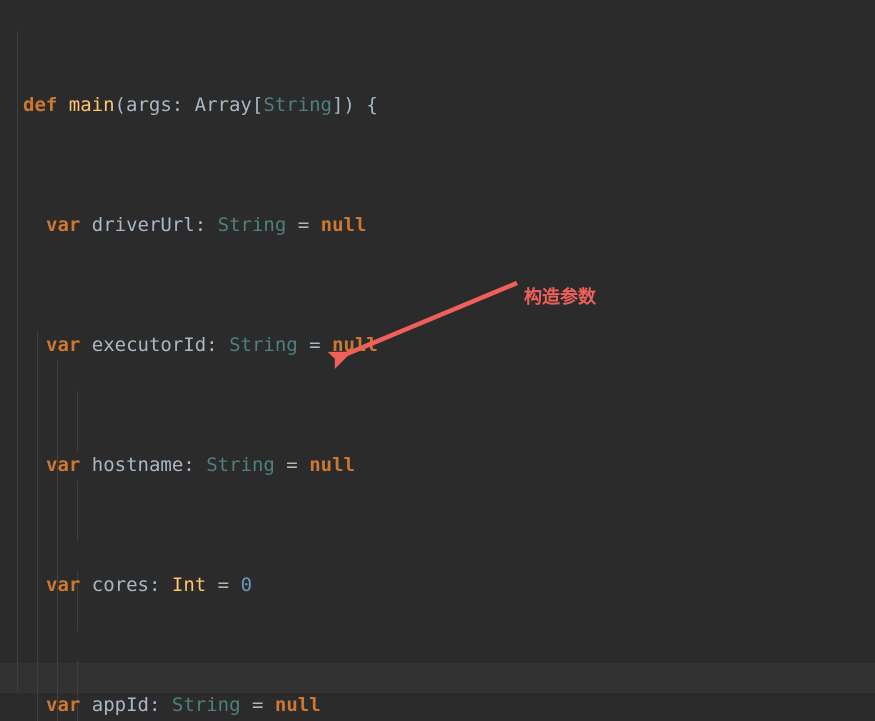 The width and height of the screenshot is (875, 721). I want to click on code-line-4: var hostname: String = null, so click(437, 465).